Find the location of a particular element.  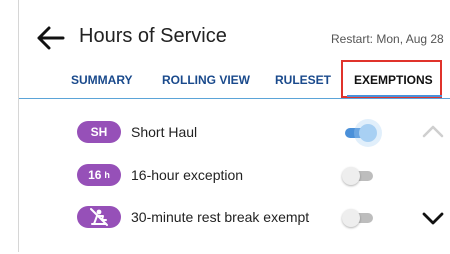

rest-break-toggle is located at coordinates (359, 218).